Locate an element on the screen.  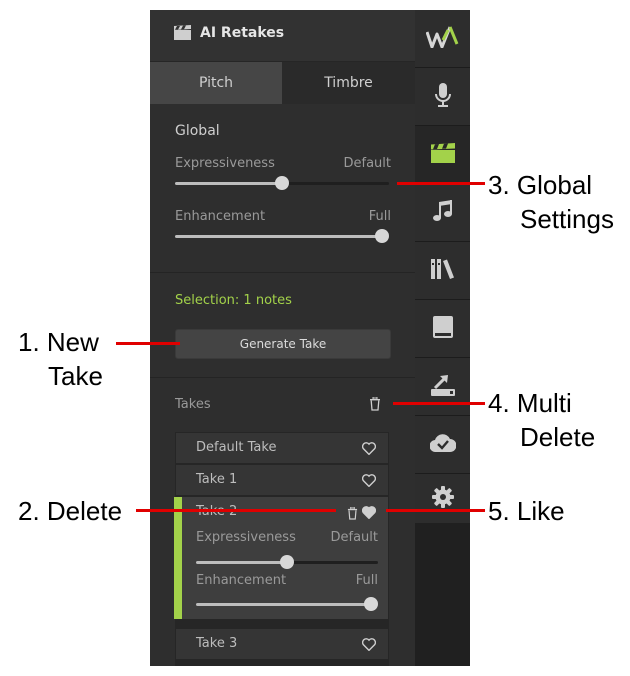
takes-heading: Takes is located at coordinates (193, 404).